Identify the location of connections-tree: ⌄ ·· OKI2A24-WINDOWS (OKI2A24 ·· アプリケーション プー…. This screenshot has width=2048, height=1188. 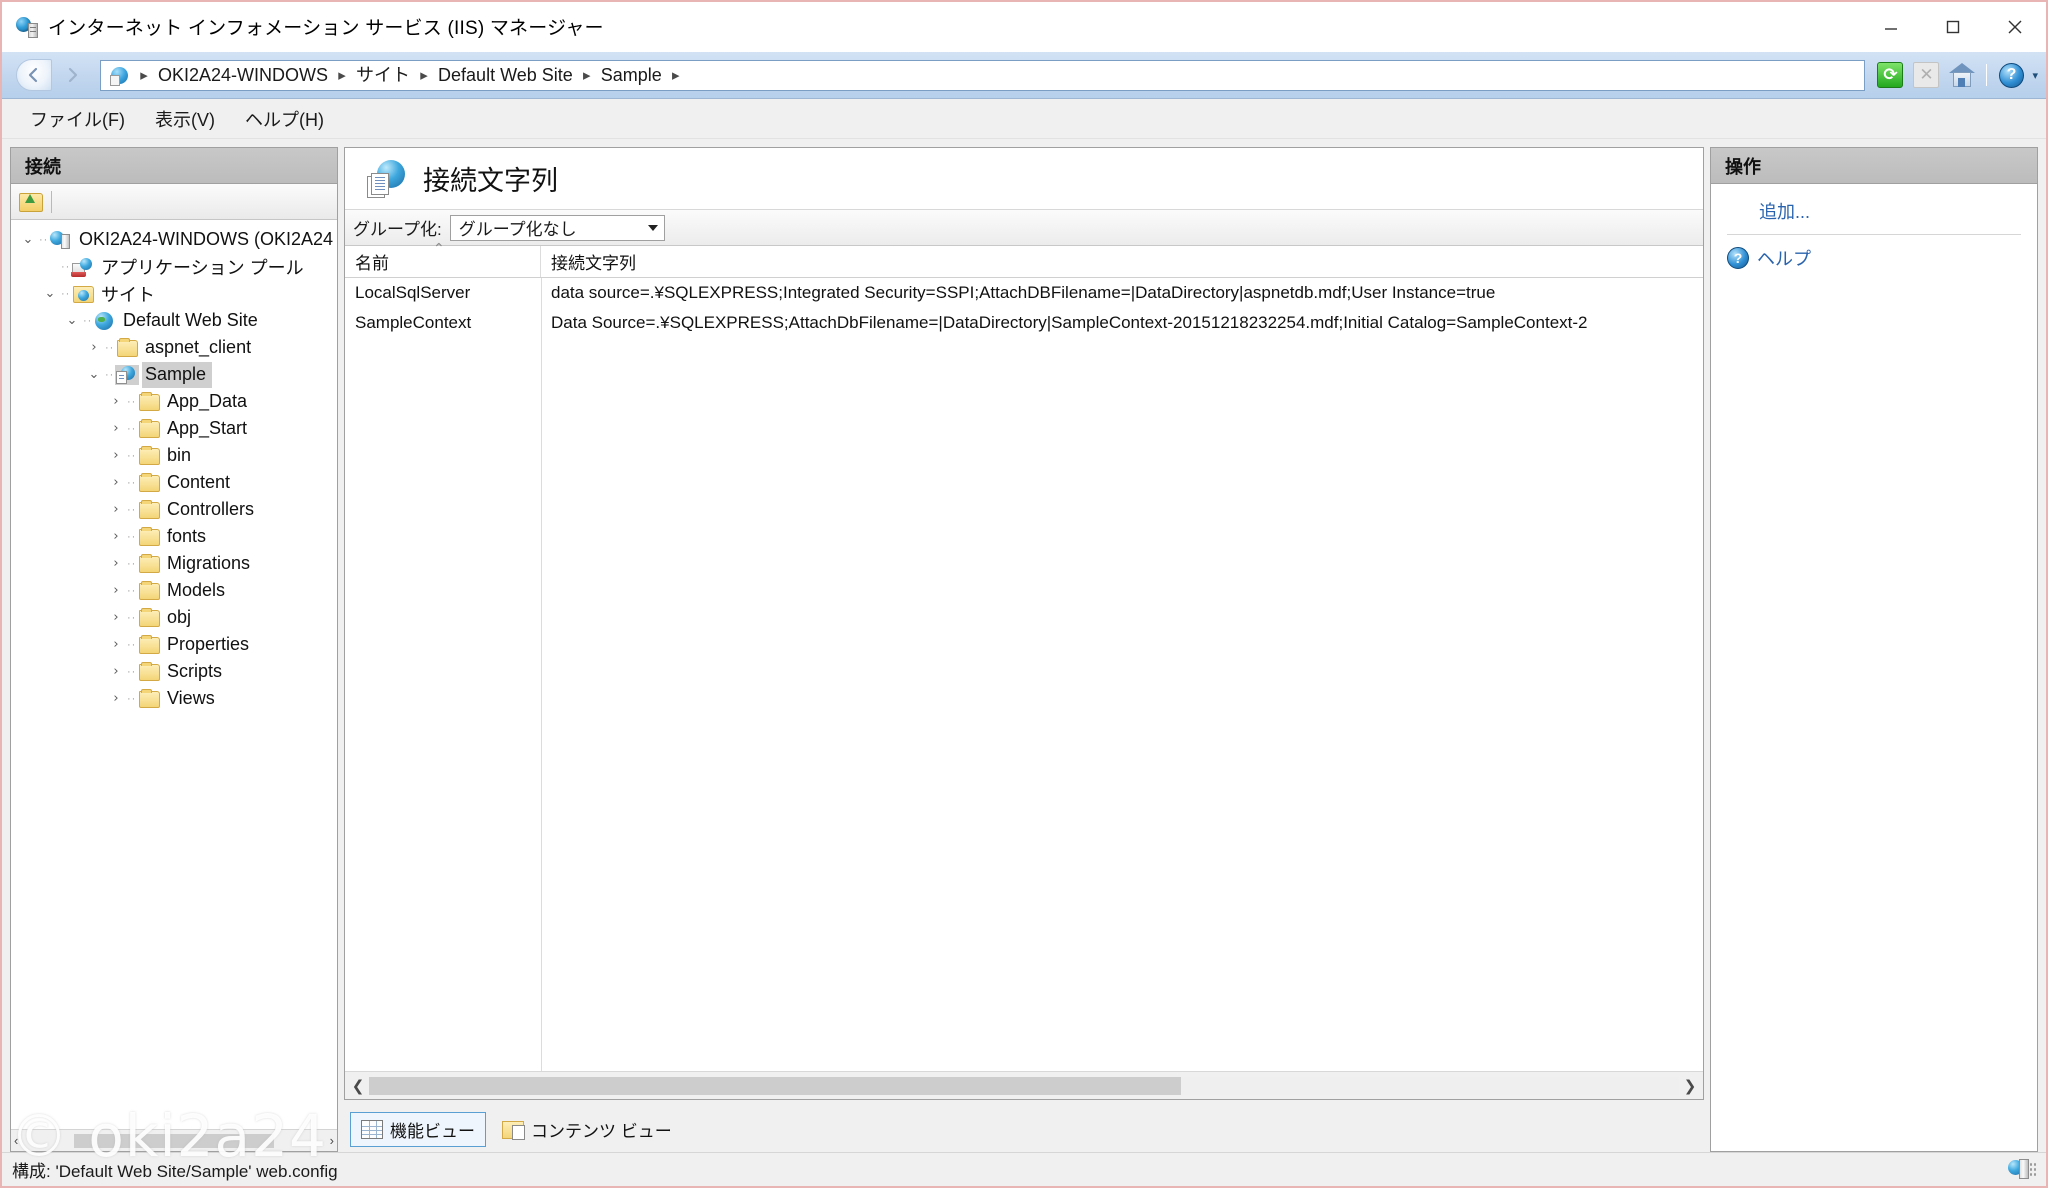
(174, 674).